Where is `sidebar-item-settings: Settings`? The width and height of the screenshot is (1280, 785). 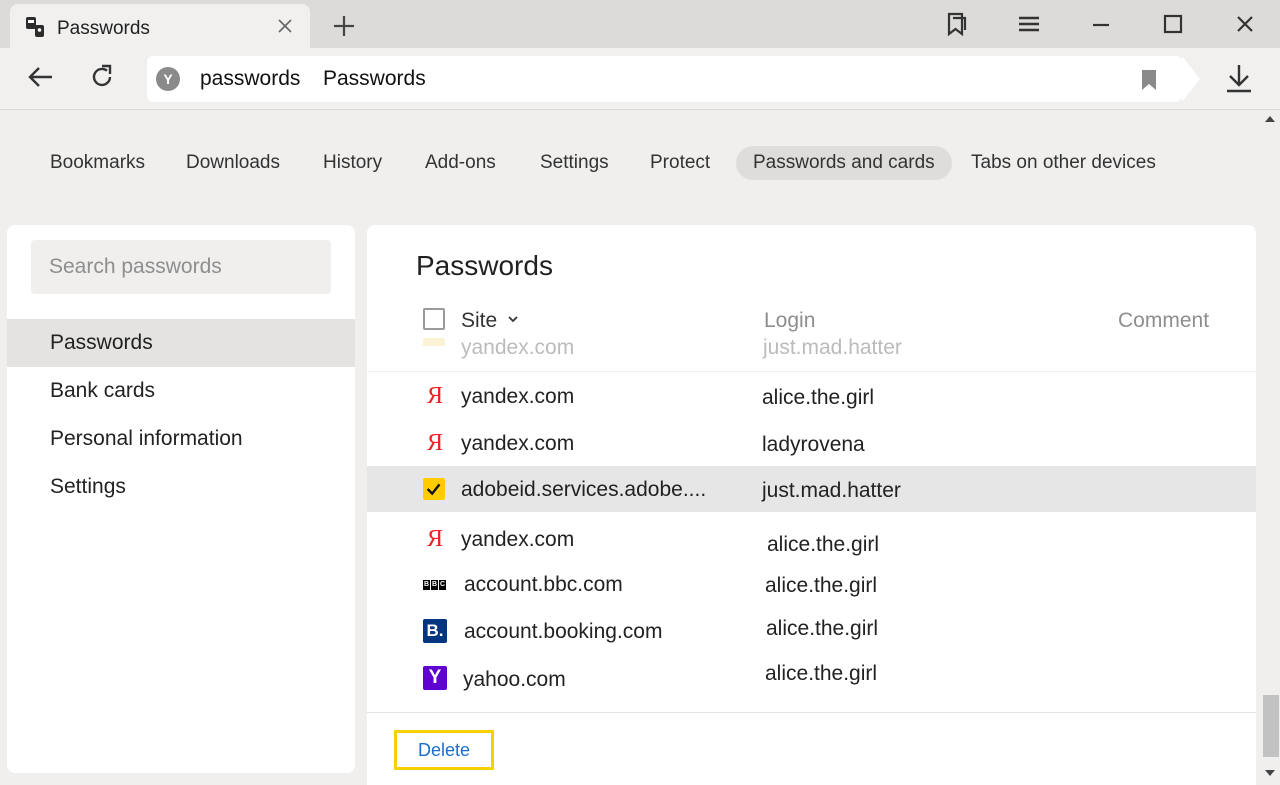
sidebar-item-settings: Settings is located at coordinates (181, 487).